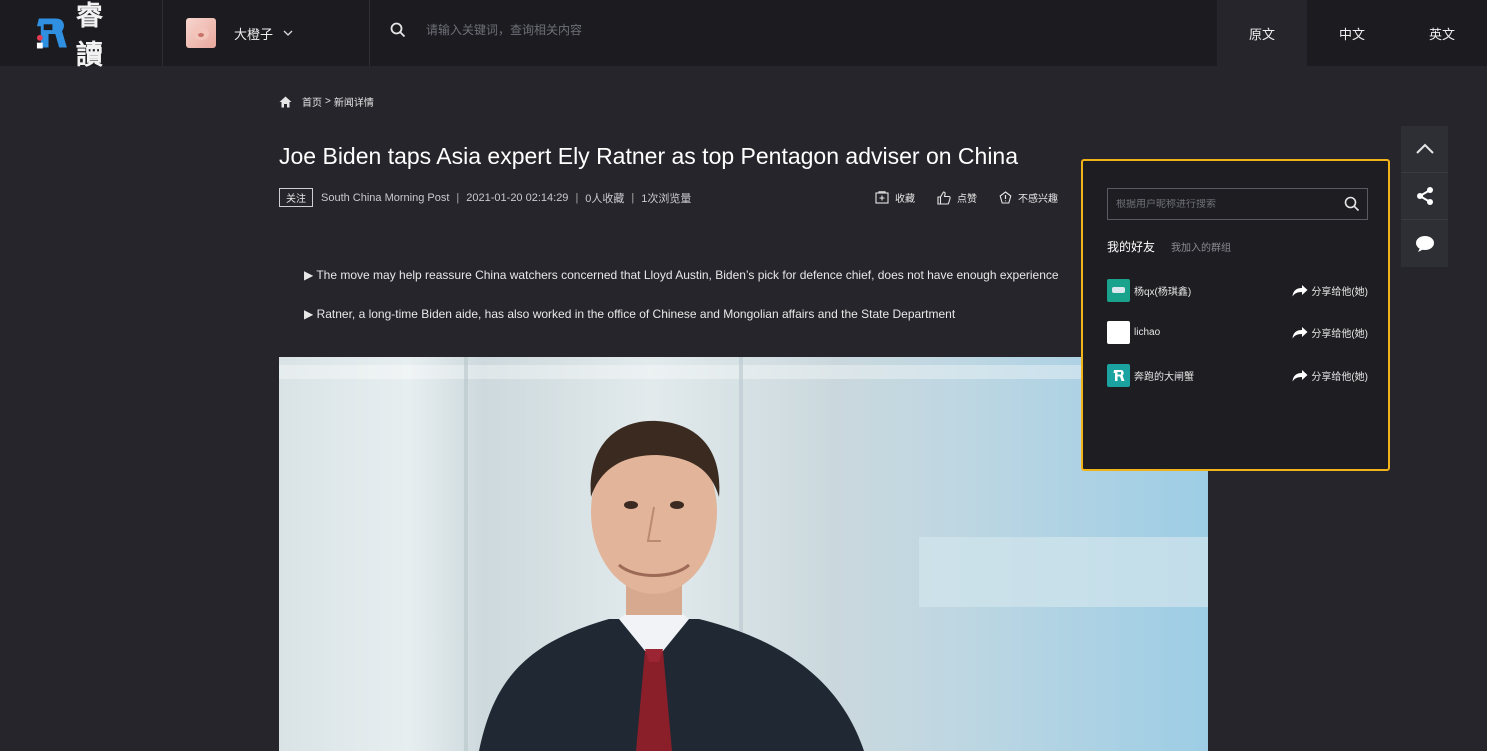 The image size is (1487, 751). What do you see at coordinates (201, 33) in the screenshot?
I see `avatar` at bounding box center [201, 33].